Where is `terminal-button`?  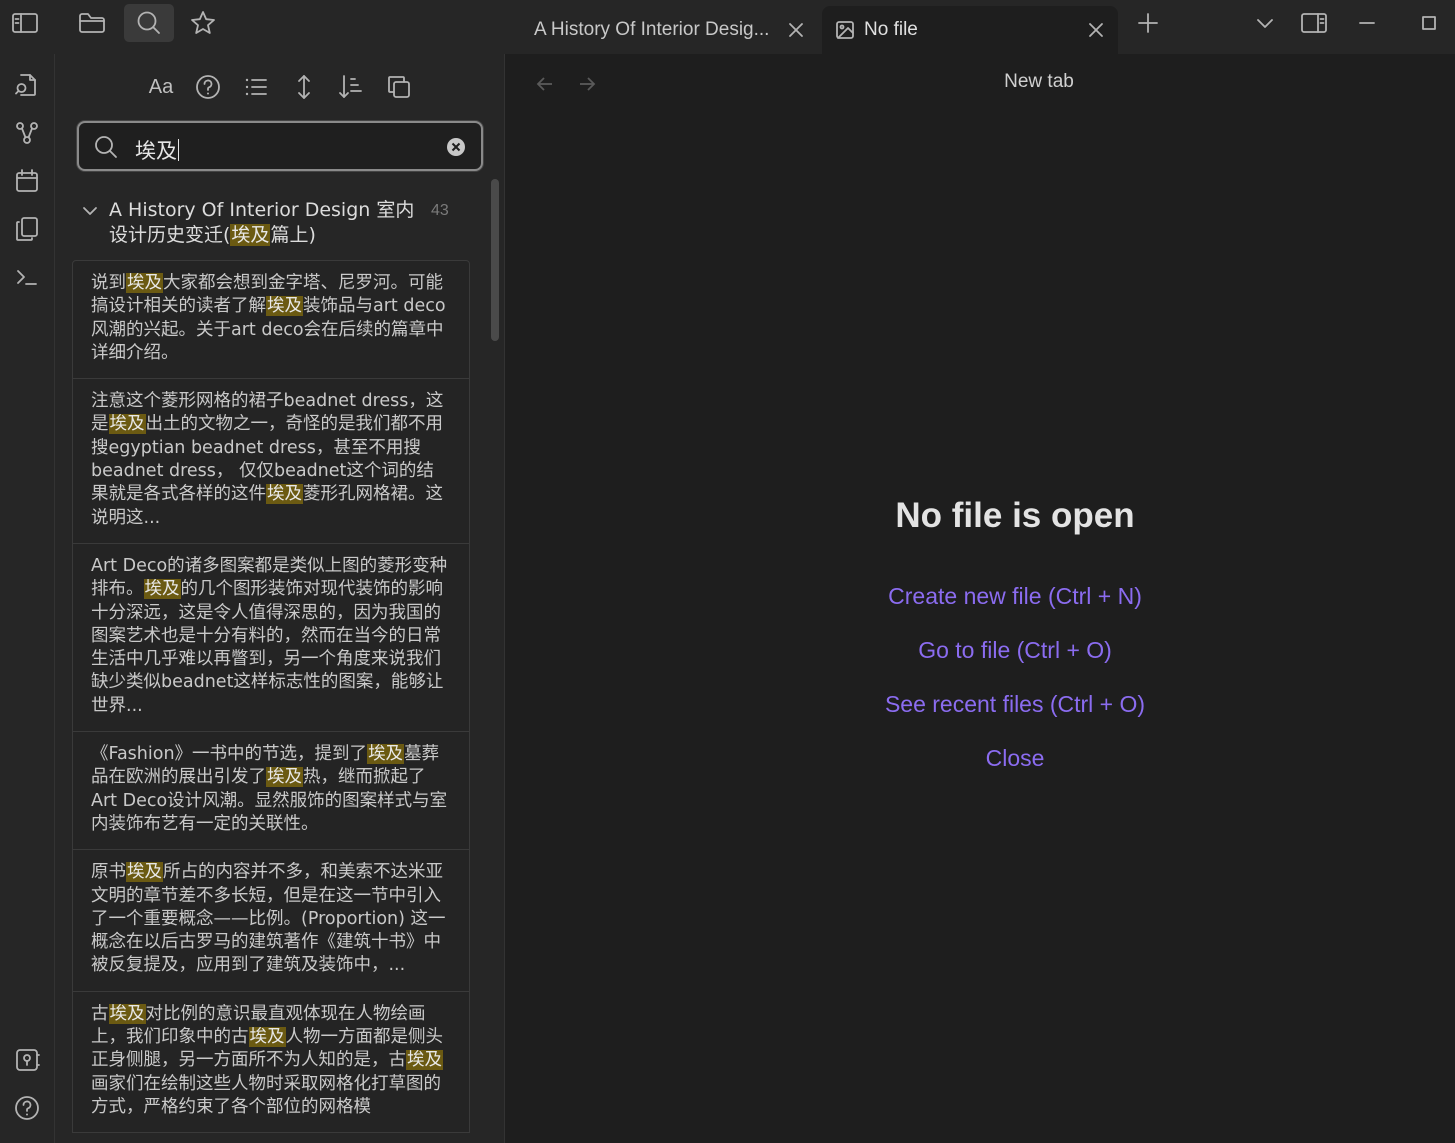 terminal-button is located at coordinates (27, 277).